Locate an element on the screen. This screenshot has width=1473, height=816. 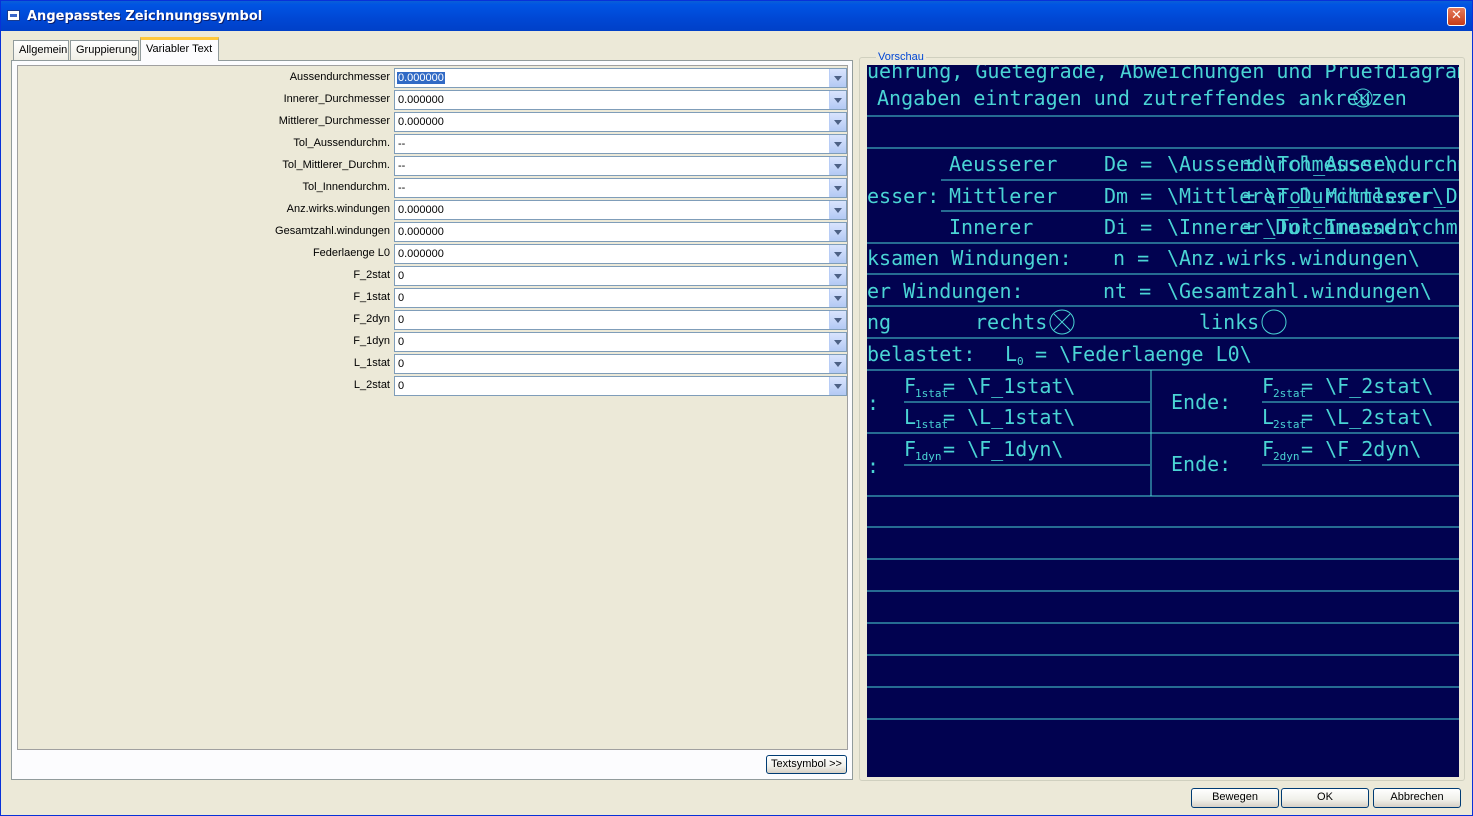
label-ende-2: Ende: is located at coordinates (1201, 464).